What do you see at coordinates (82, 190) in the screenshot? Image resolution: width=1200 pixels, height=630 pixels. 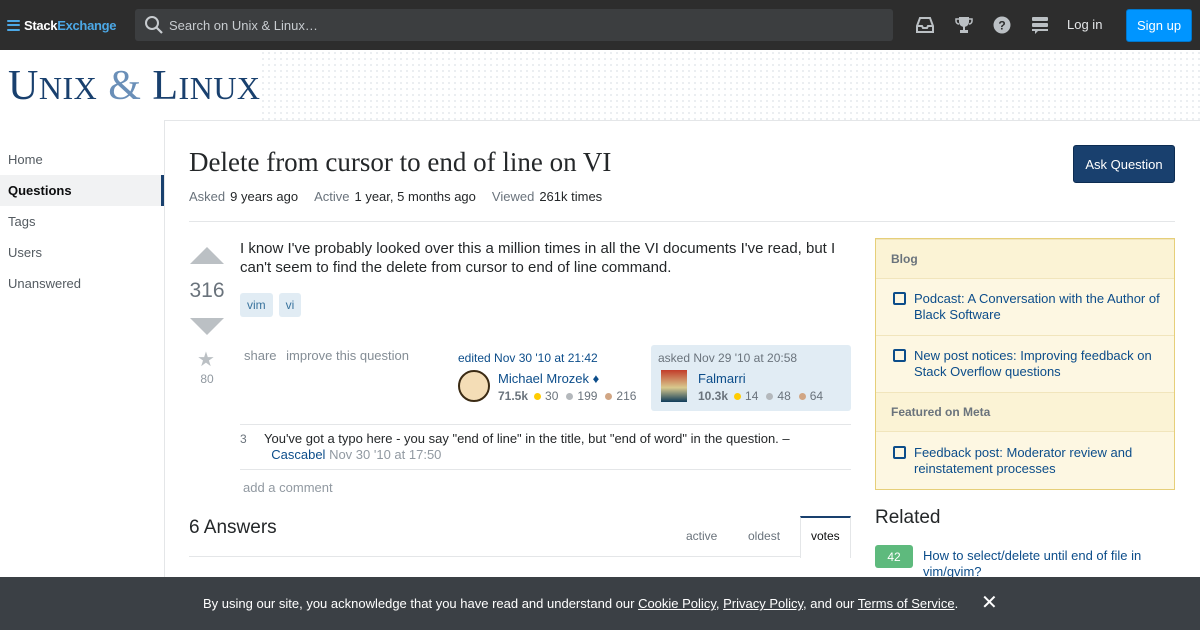 I see `nav-questions: Questions` at bounding box center [82, 190].